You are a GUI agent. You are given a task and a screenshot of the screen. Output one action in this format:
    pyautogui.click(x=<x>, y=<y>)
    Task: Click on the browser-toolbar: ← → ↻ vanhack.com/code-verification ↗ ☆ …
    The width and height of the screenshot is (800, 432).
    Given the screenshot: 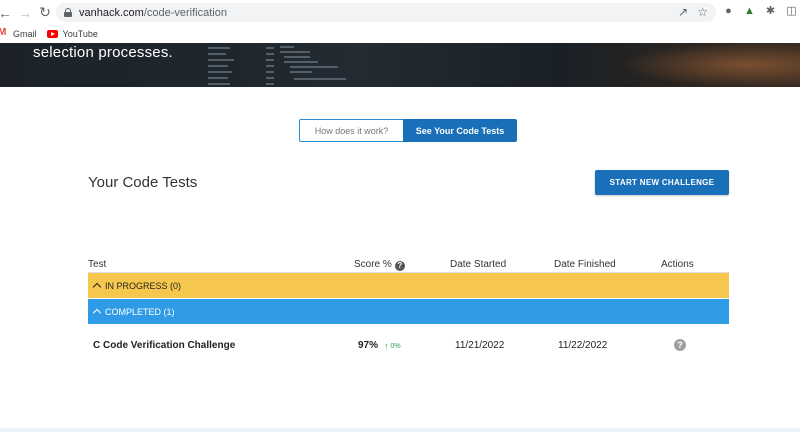 What is the action you would take?
    pyautogui.click(x=400, y=12)
    